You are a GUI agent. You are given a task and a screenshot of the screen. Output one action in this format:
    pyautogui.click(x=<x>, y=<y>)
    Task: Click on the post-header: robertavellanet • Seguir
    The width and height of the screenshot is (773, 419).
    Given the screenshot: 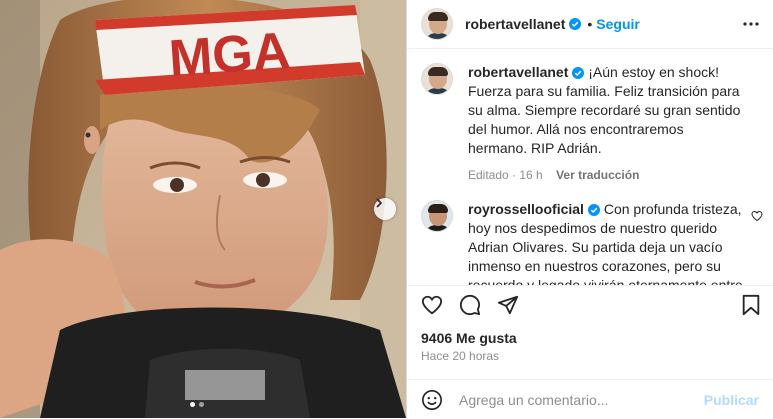 What is the action you would take?
    pyautogui.click(x=590, y=24)
    